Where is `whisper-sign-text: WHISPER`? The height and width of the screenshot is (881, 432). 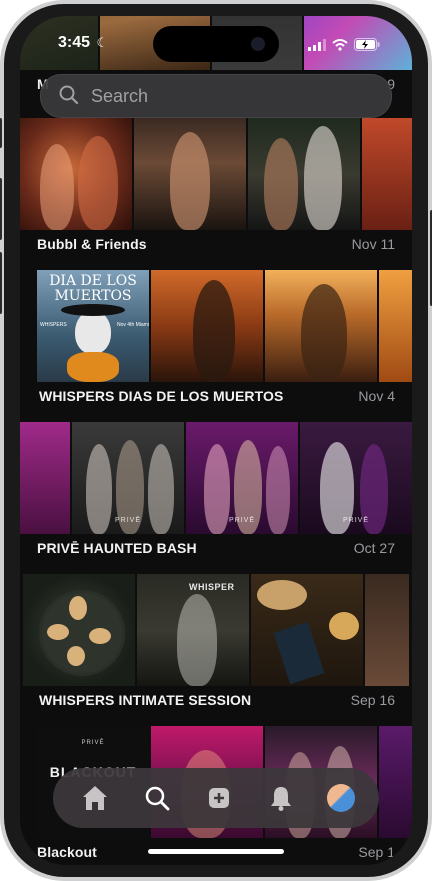
whisper-sign-text: WHISPER is located at coordinates (212, 587).